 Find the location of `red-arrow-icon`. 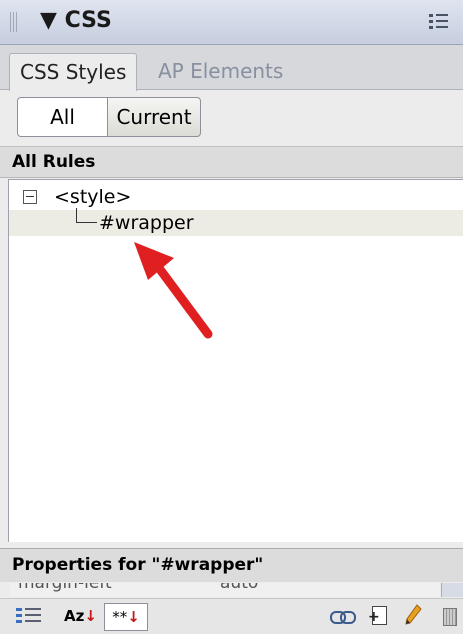

red-arrow-icon is located at coordinates (173, 290).